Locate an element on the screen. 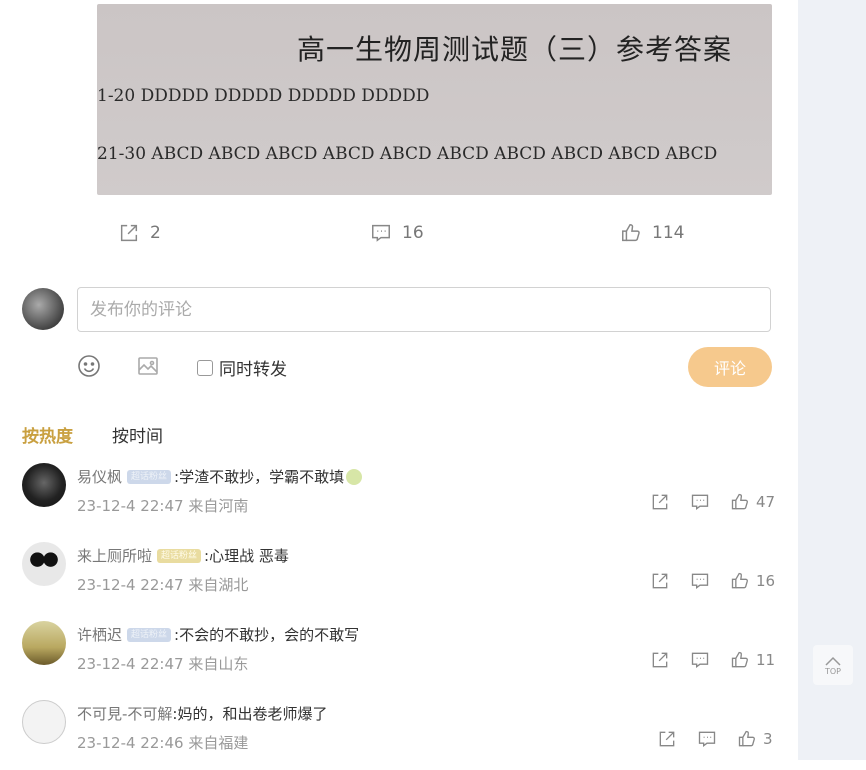 The height and width of the screenshot is (770, 866). like-count: 114 is located at coordinates (668, 233).